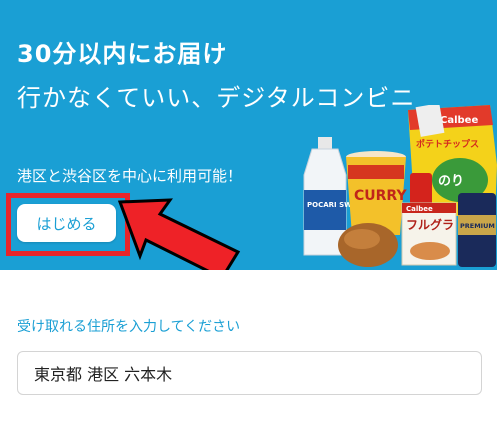 The image size is (497, 433). Describe the element at coordinates (477, 226) in the screenshot. I see `beer-label-text: PREMIUM` at that location.